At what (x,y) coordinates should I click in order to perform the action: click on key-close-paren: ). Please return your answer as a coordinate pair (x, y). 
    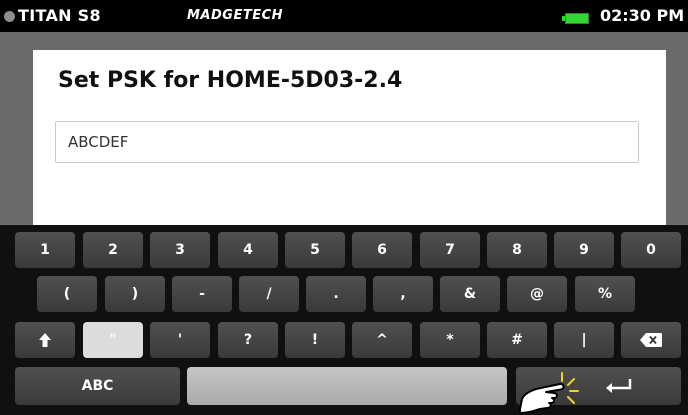
    Looking at the image, I should click on (135, 294).